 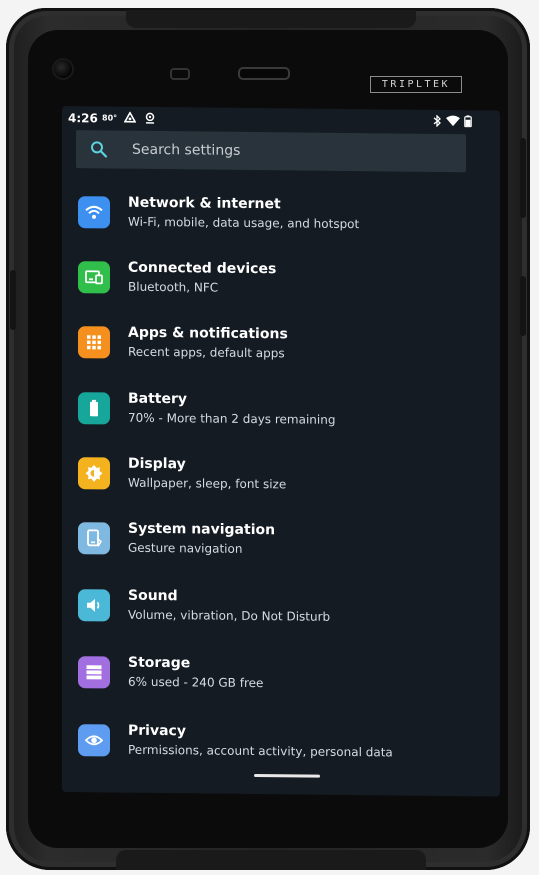 I want to click on right-side-button-lower, so click(x=523, y=306).